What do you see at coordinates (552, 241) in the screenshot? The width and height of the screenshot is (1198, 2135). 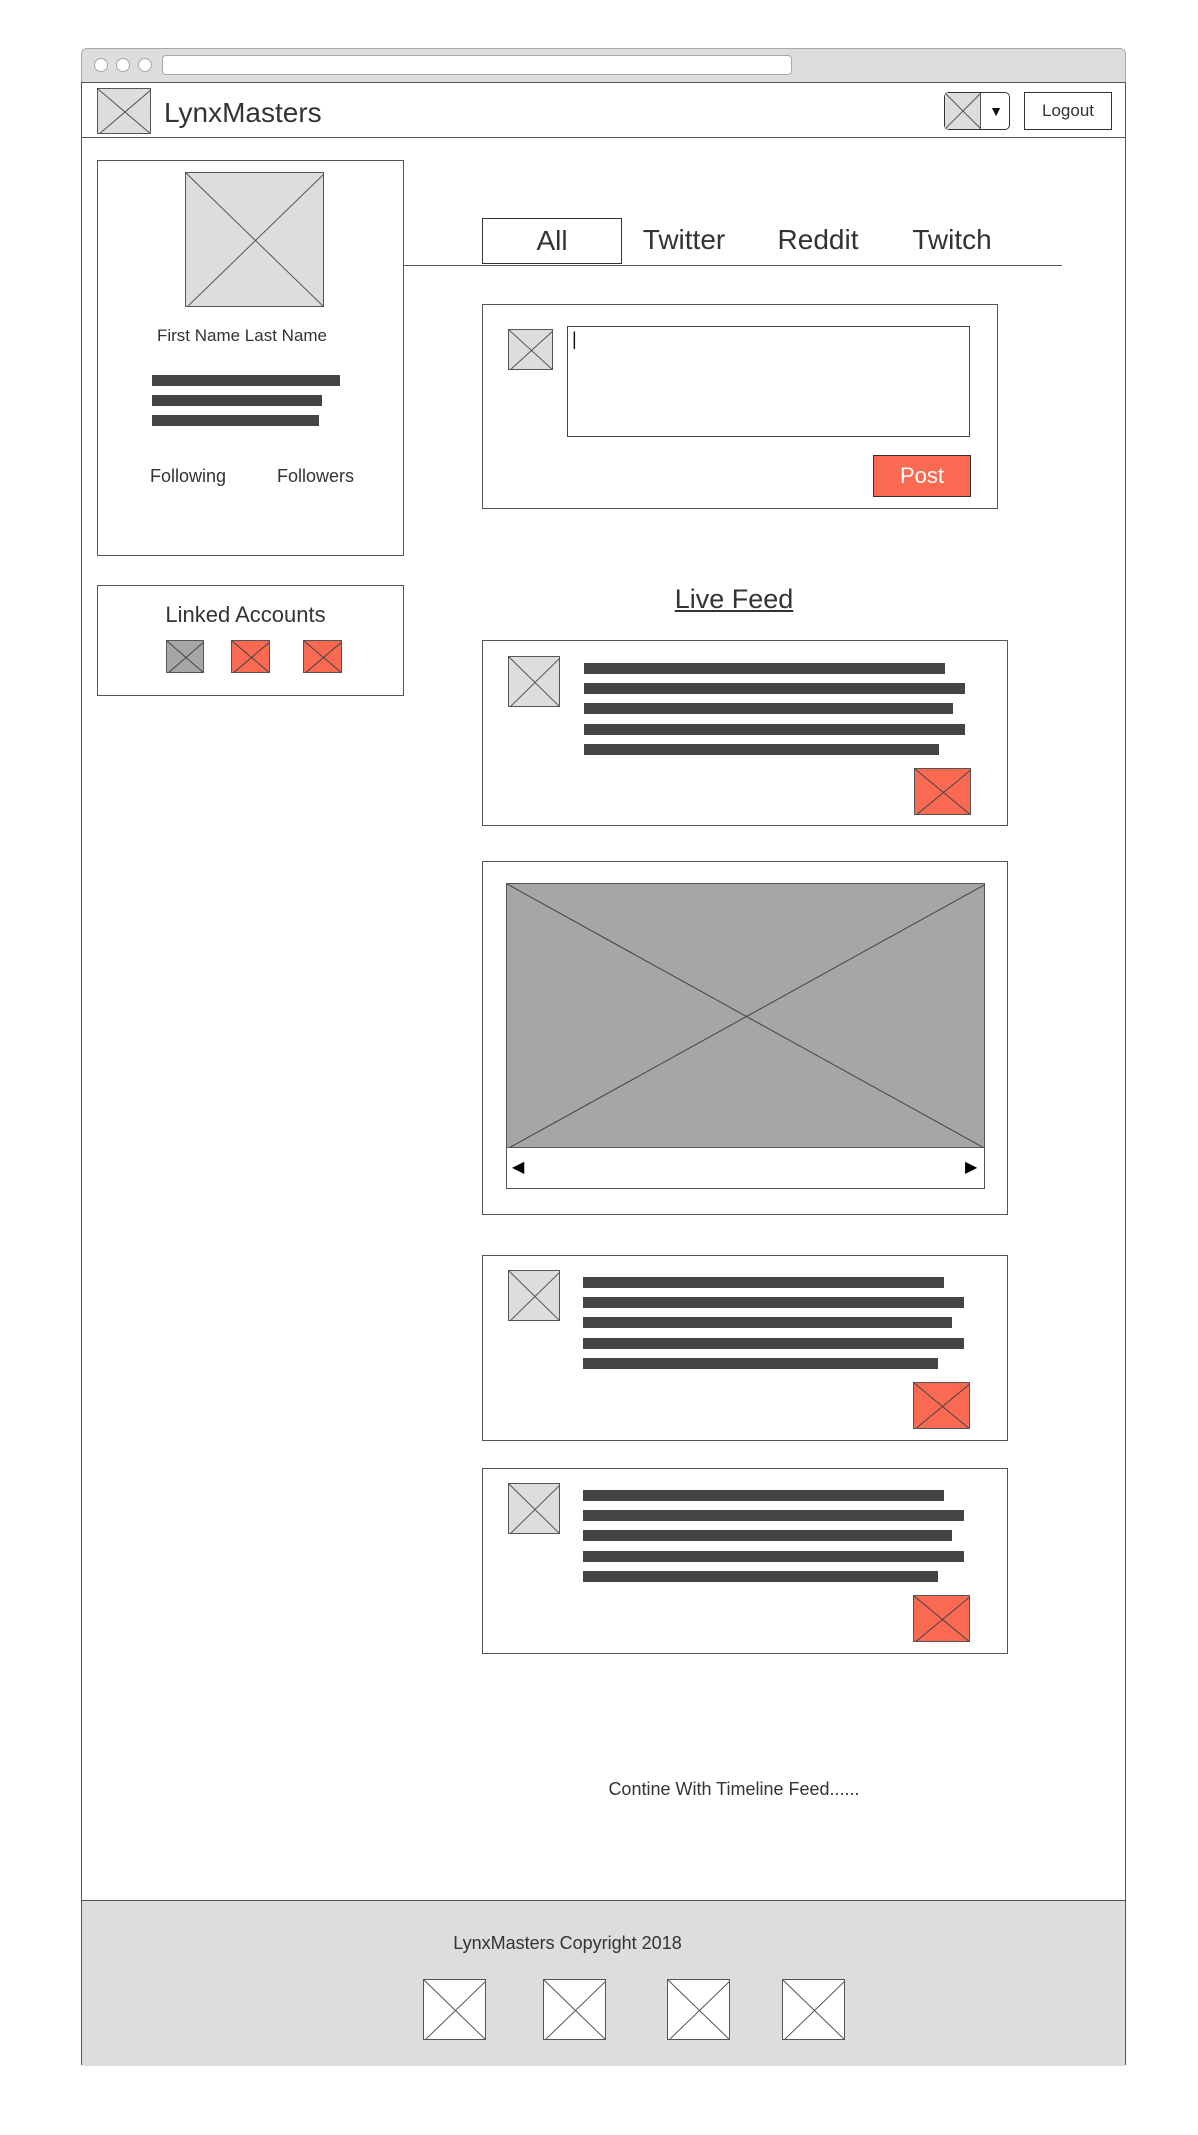 I see `tab-all: All` at bounding box center [552, 241].